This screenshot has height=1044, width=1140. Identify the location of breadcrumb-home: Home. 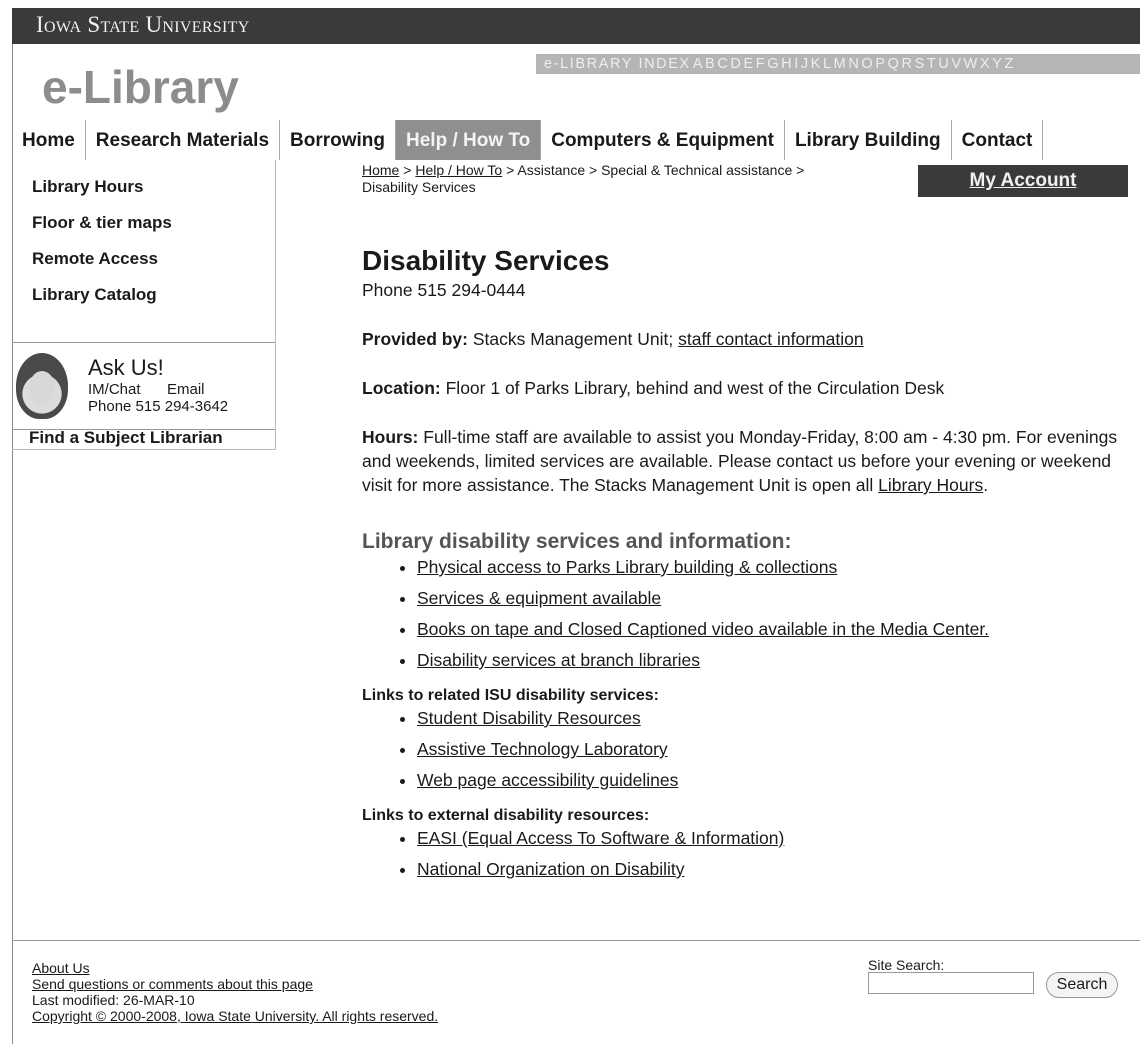
(380, 170).